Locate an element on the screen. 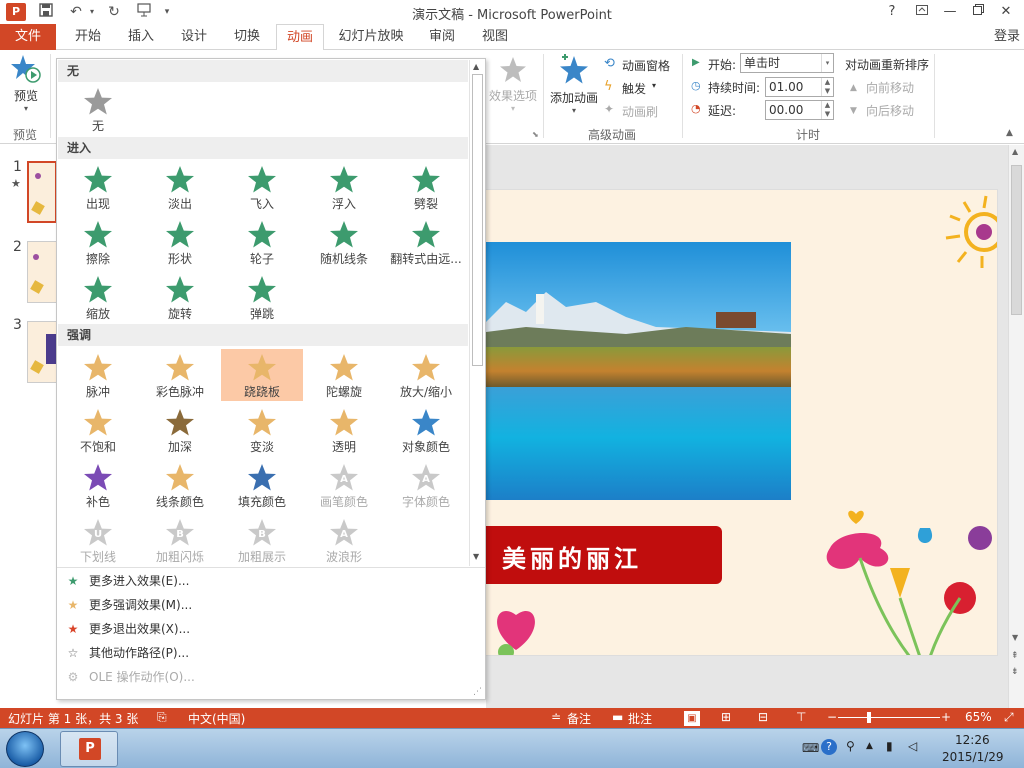  effect-options-button: 效果选项 ▾ is located at coordinates (513, 88).